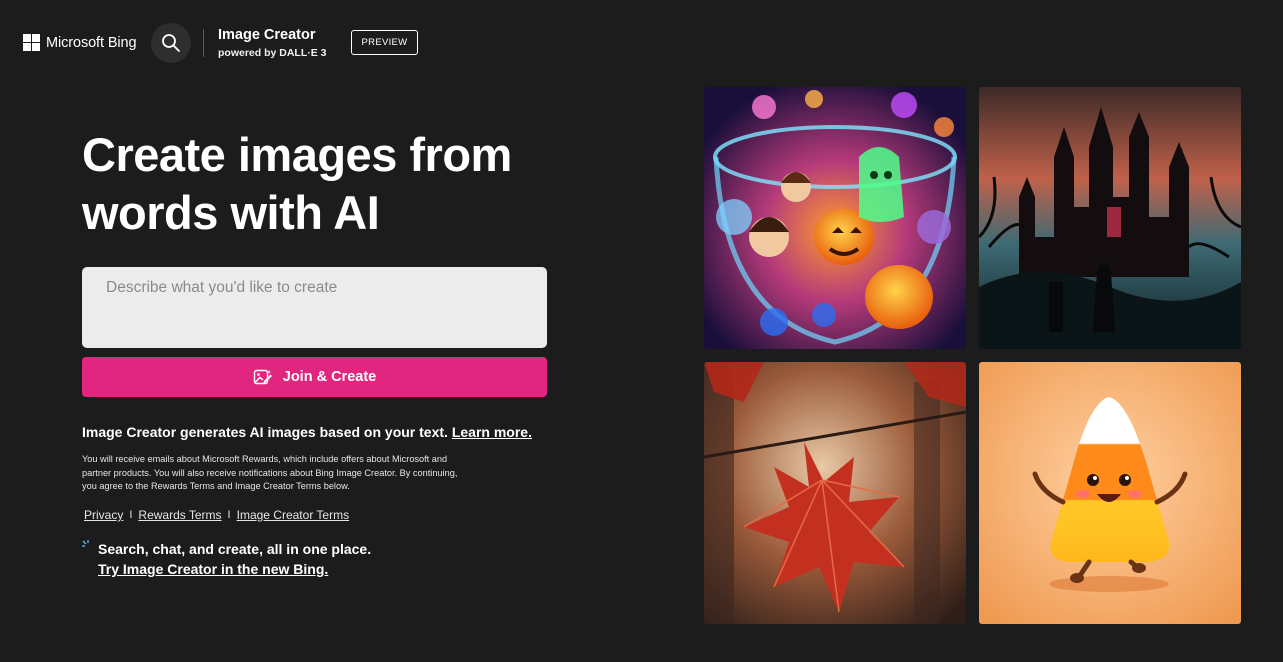  I want to click on brand-title: Image Creator, so click(267, 35).